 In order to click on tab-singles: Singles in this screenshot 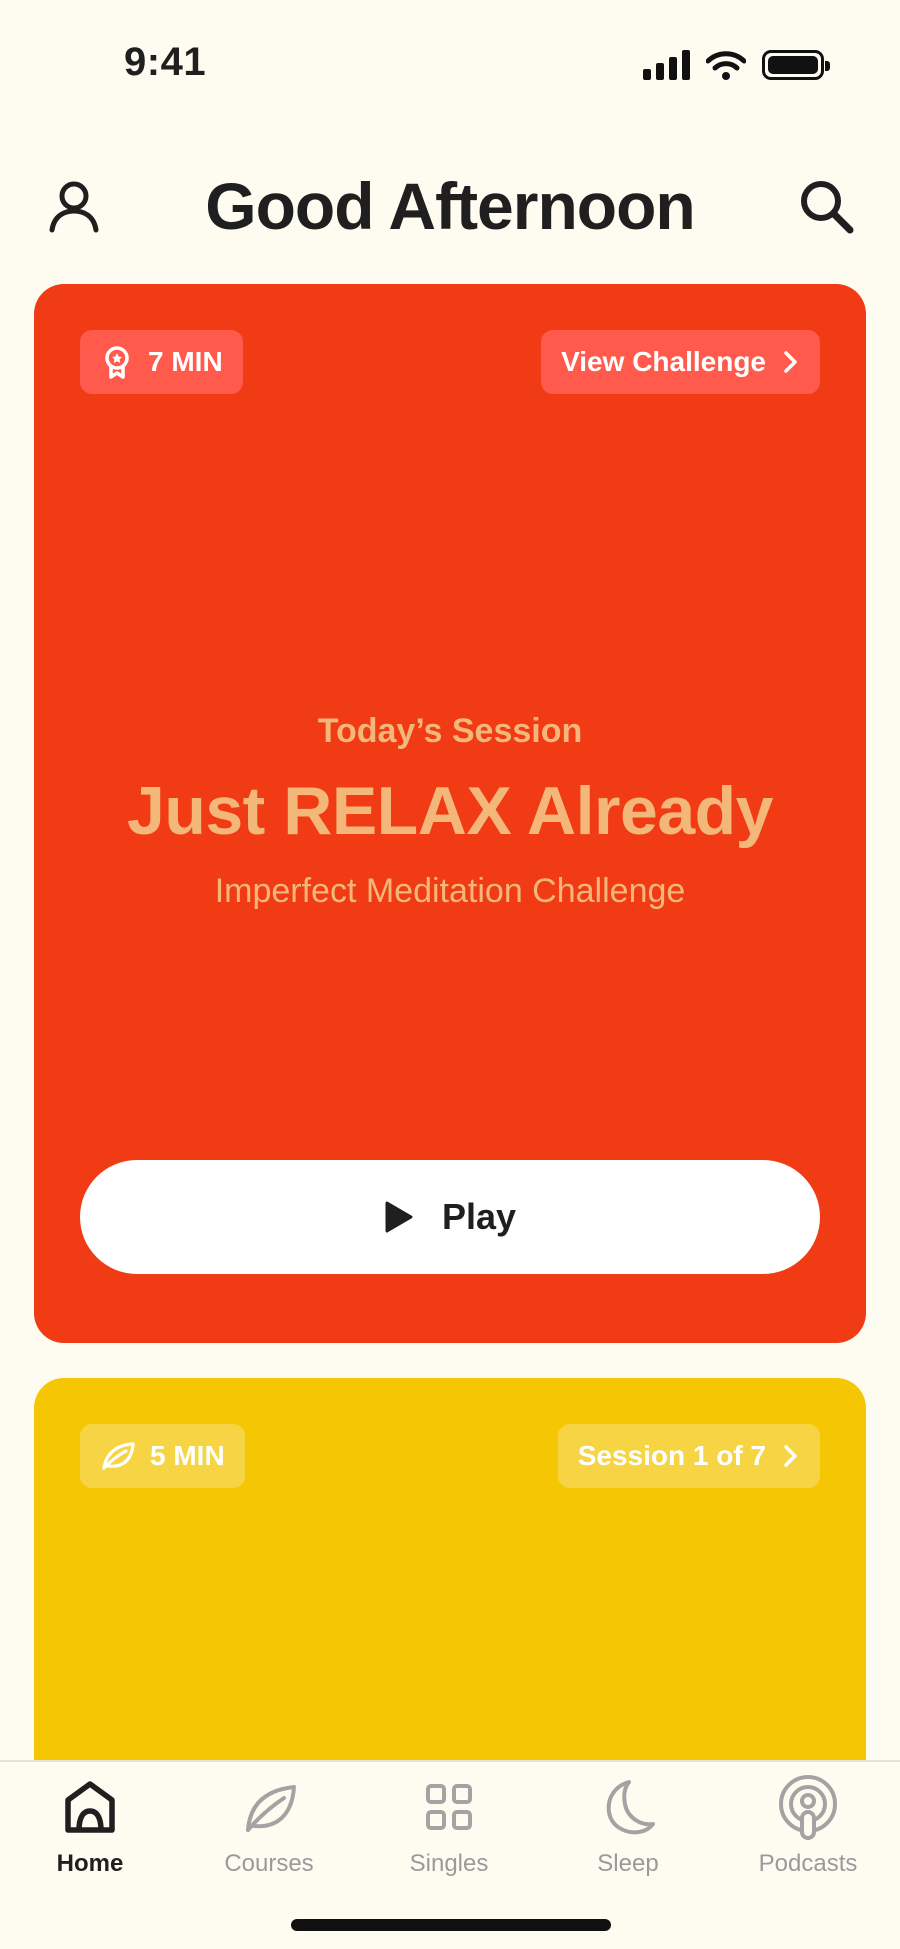, I will do `click(449, 1826)`.